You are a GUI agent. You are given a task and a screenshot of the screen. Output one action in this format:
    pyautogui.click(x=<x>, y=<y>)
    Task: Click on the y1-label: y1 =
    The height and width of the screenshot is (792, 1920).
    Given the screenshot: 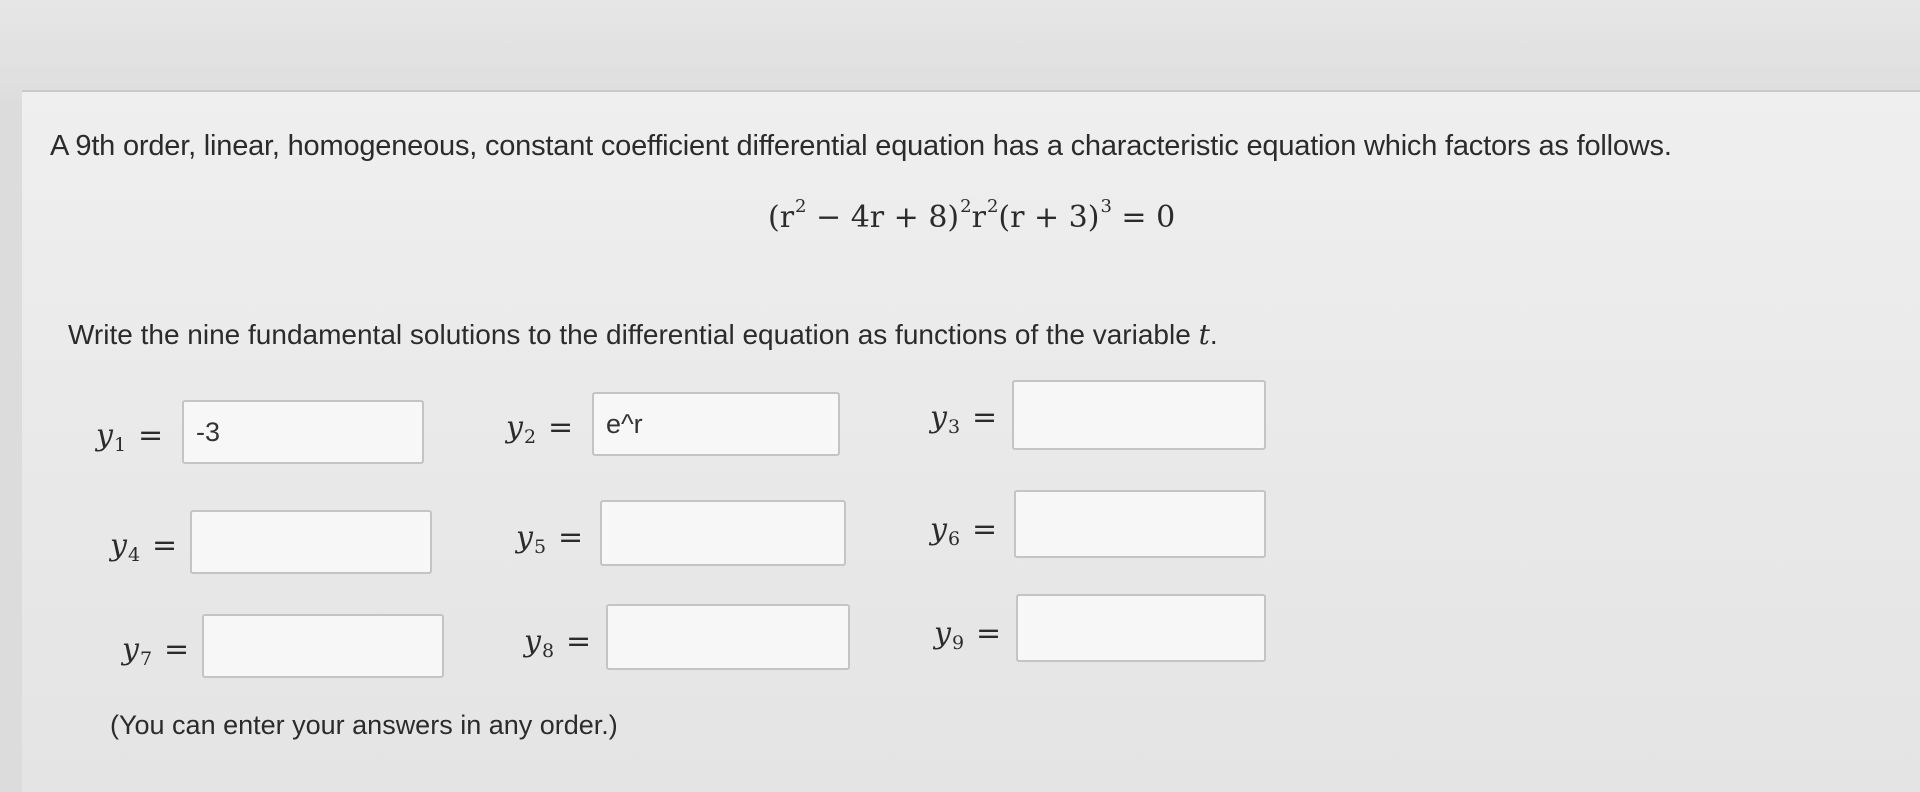 What is the action you would take?
    pyautogui.click(x=130, y=437)
    